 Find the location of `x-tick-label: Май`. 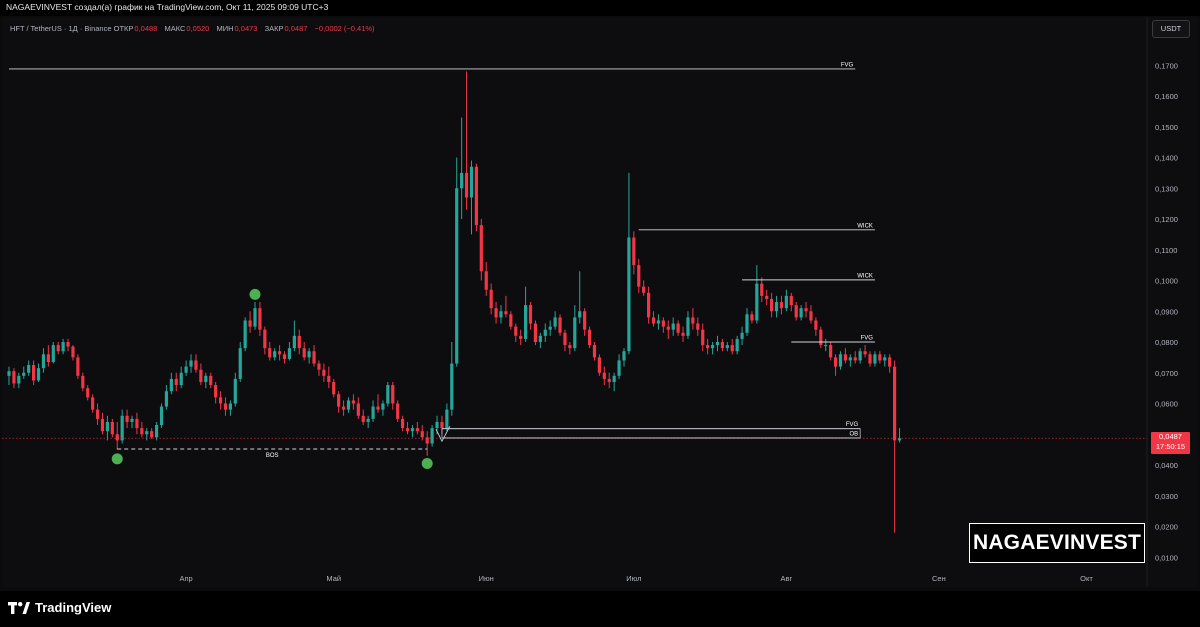

x-tick-label: Май is located at coordinates (333, 578).